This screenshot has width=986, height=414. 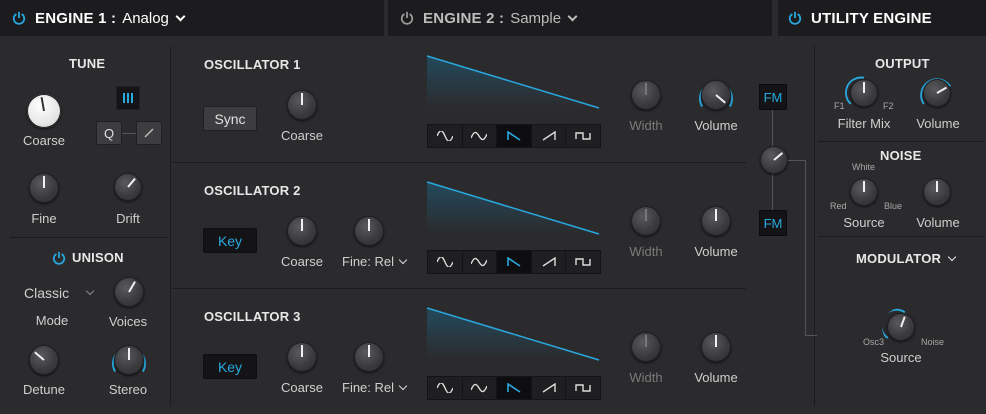 I want to click on fm-bottom-button: FM, so click(x=773, y=223).